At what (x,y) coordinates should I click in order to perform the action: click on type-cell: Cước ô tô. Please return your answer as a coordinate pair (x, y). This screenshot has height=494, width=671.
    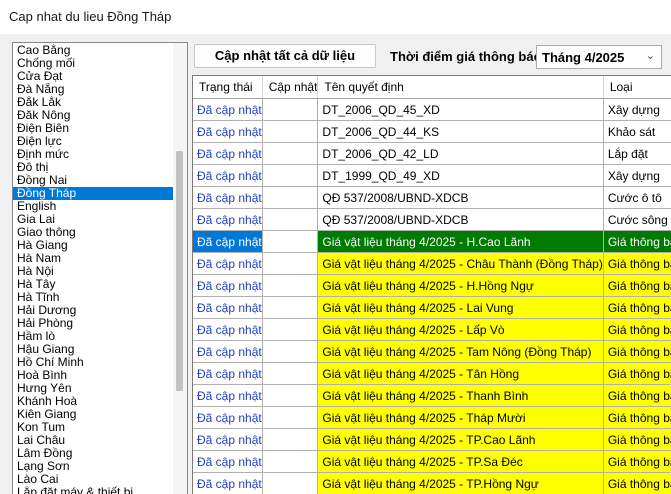
    Looking at the image, I should click on (637, 198).